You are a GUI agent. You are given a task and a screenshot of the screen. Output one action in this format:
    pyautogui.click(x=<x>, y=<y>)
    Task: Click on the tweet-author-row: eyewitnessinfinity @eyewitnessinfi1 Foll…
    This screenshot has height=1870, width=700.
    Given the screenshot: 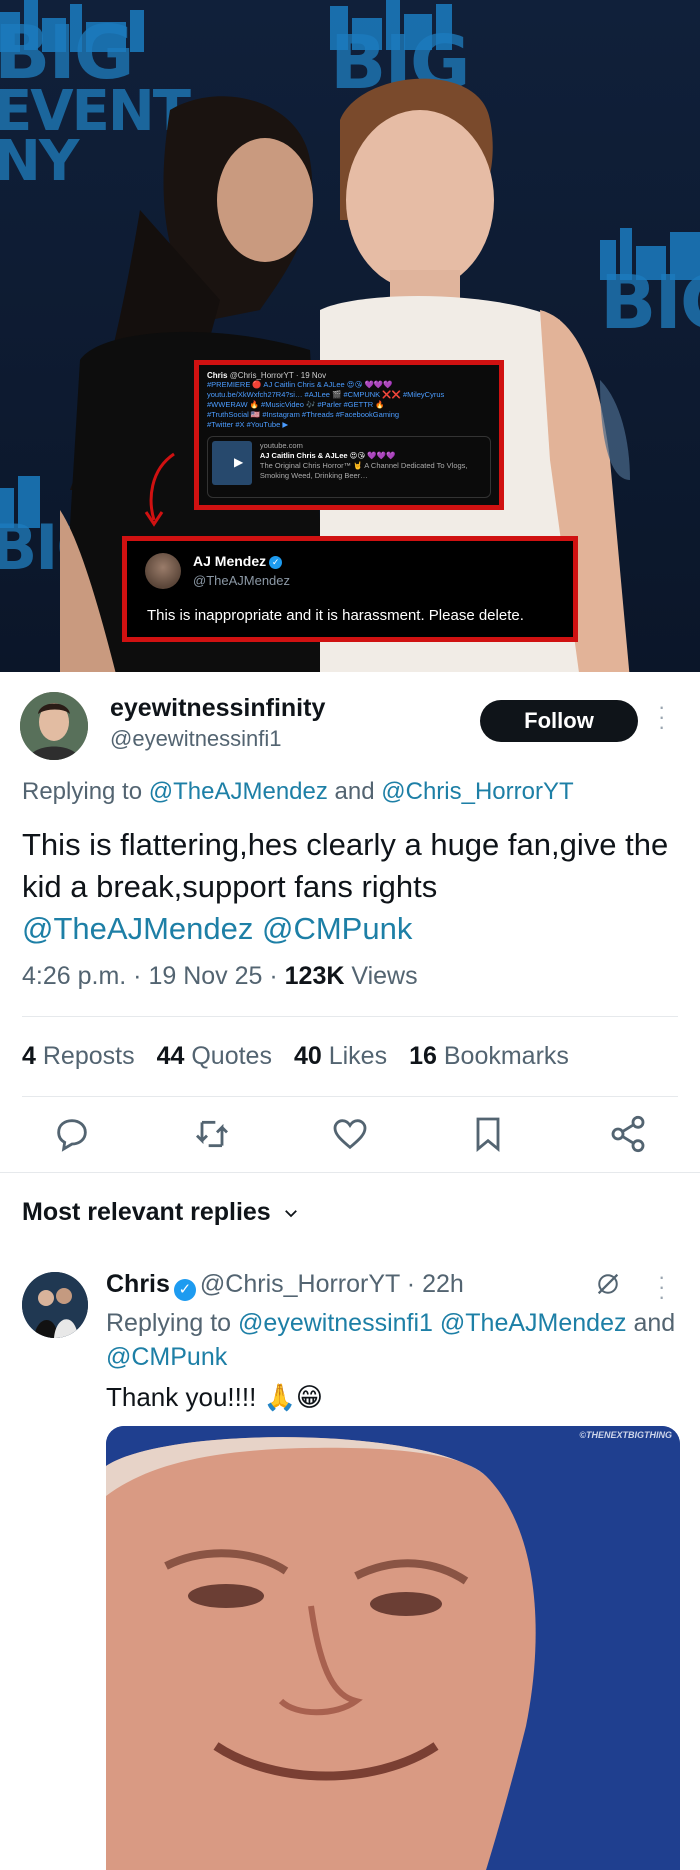 What is the action you would take?
    pyautogui.click(x=350, y=722)
    